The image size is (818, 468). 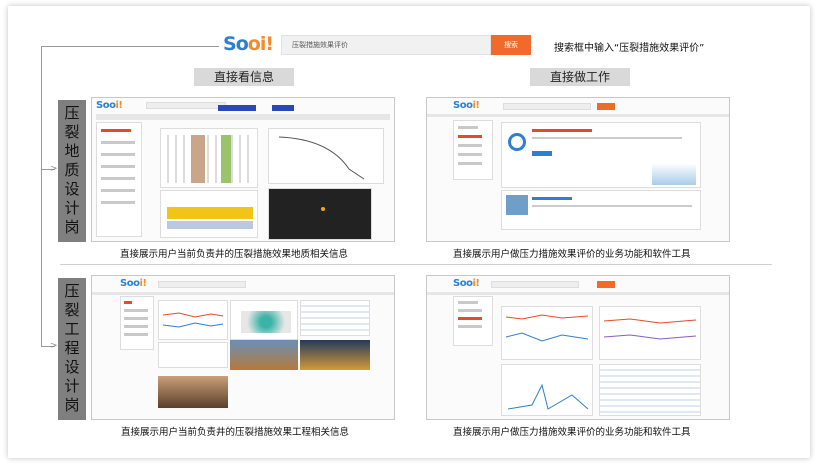 I want to click on blue-tab, so click(x=237, y=108).